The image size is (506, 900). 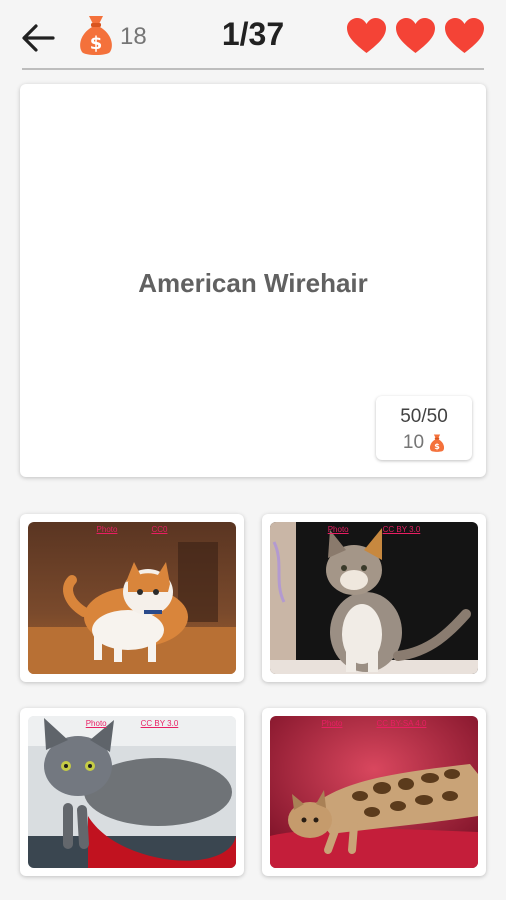 I want to click on arrow-left-icon, so click(x=38, y=38).